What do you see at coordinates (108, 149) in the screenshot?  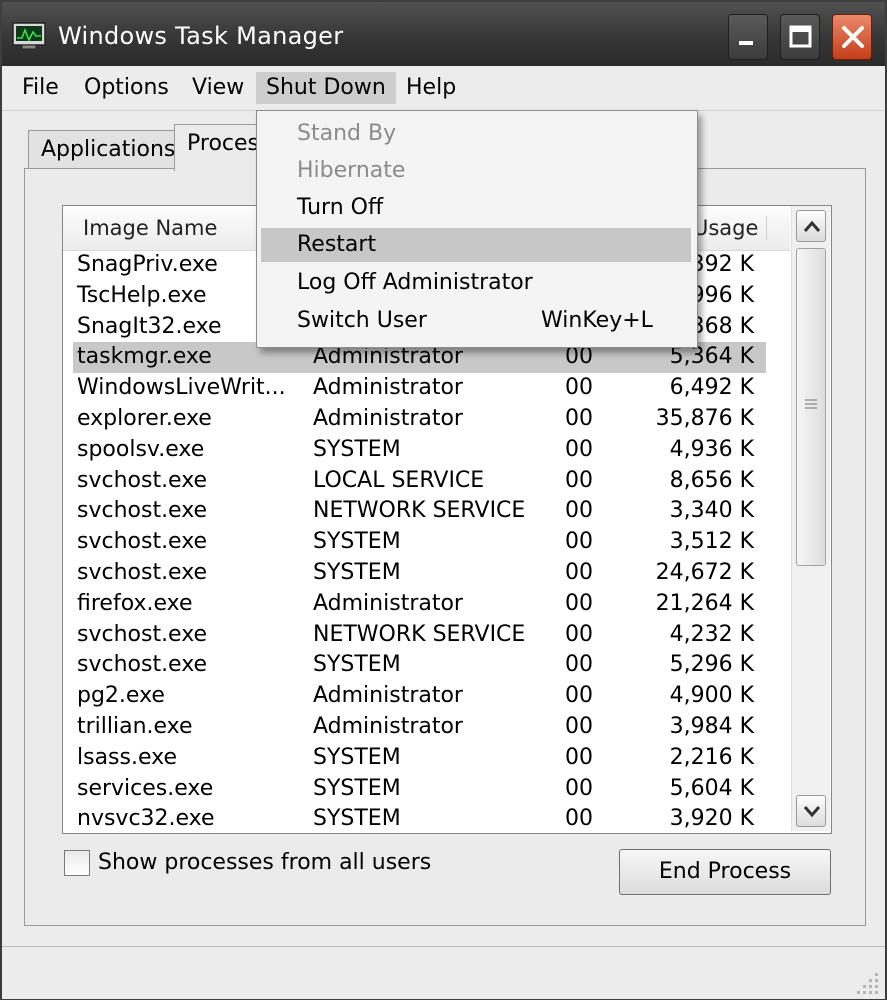 I see `tab-applications: Applications` at bounding box center [108, 149].